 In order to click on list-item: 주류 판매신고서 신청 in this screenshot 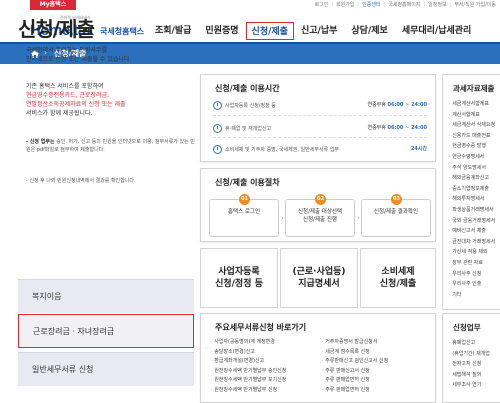, I will do `click(377, 372)`.